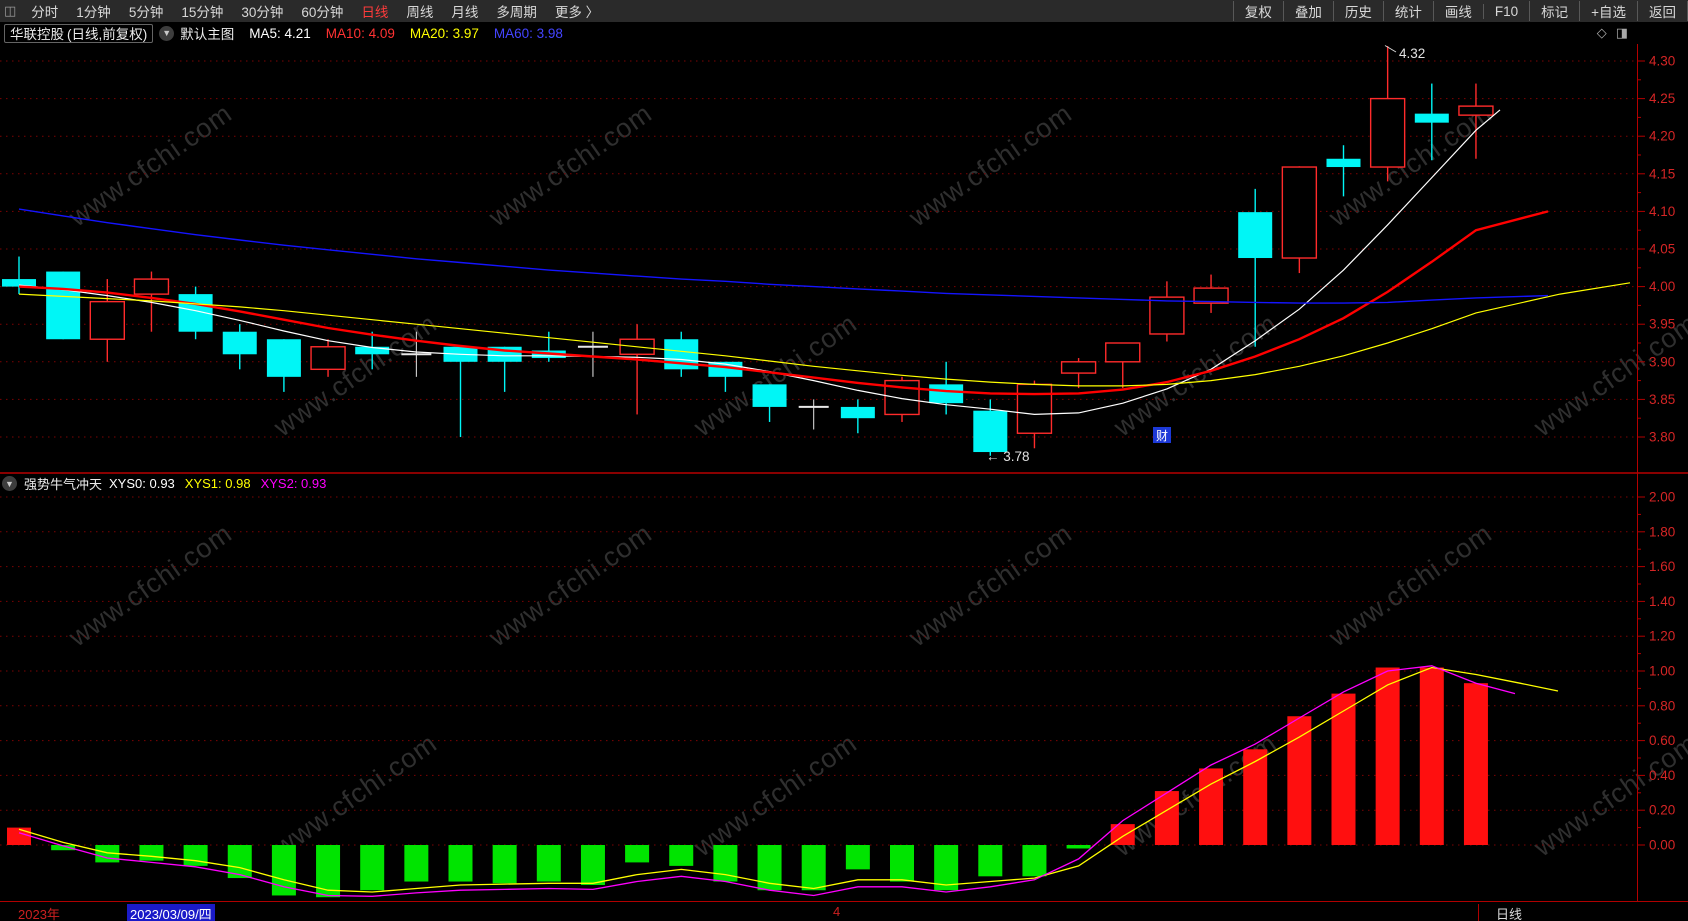  What do you see at coordinates (1554, 11) in the screenshot?
I see `toolbar-button: 标记` at bounding box center [1554, 11].